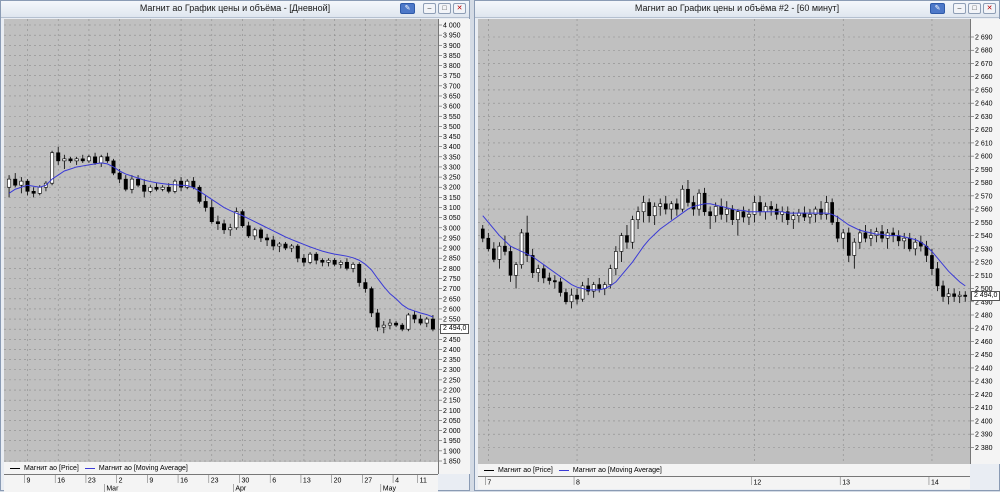  What do you see at coordinates (984, 249) in the screenshot?
I see `y-tick-label: 2 530` at bounding box center [984, 249].